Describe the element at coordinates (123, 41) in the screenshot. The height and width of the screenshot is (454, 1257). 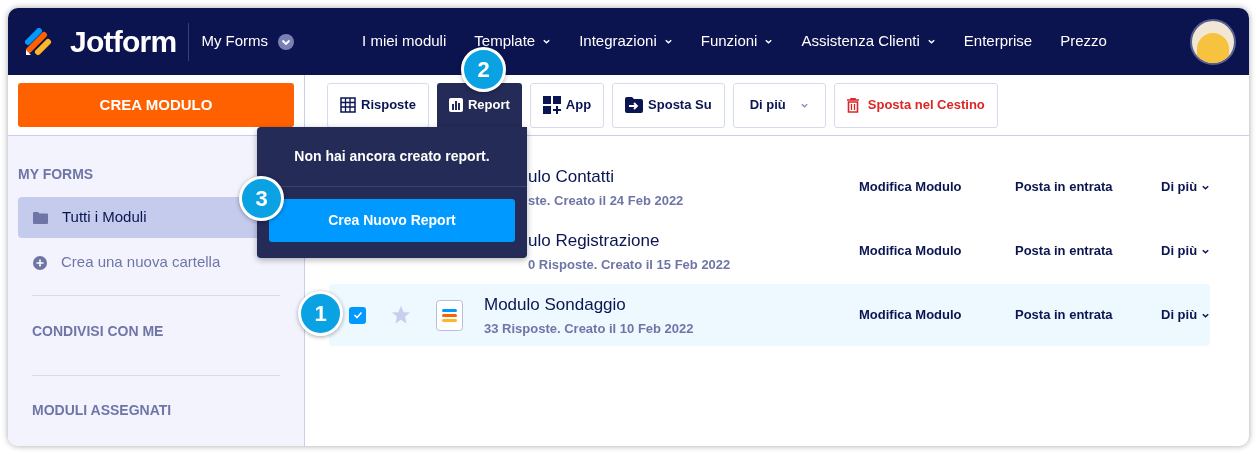
I see `logo-wordmark: Jotform` at that location.